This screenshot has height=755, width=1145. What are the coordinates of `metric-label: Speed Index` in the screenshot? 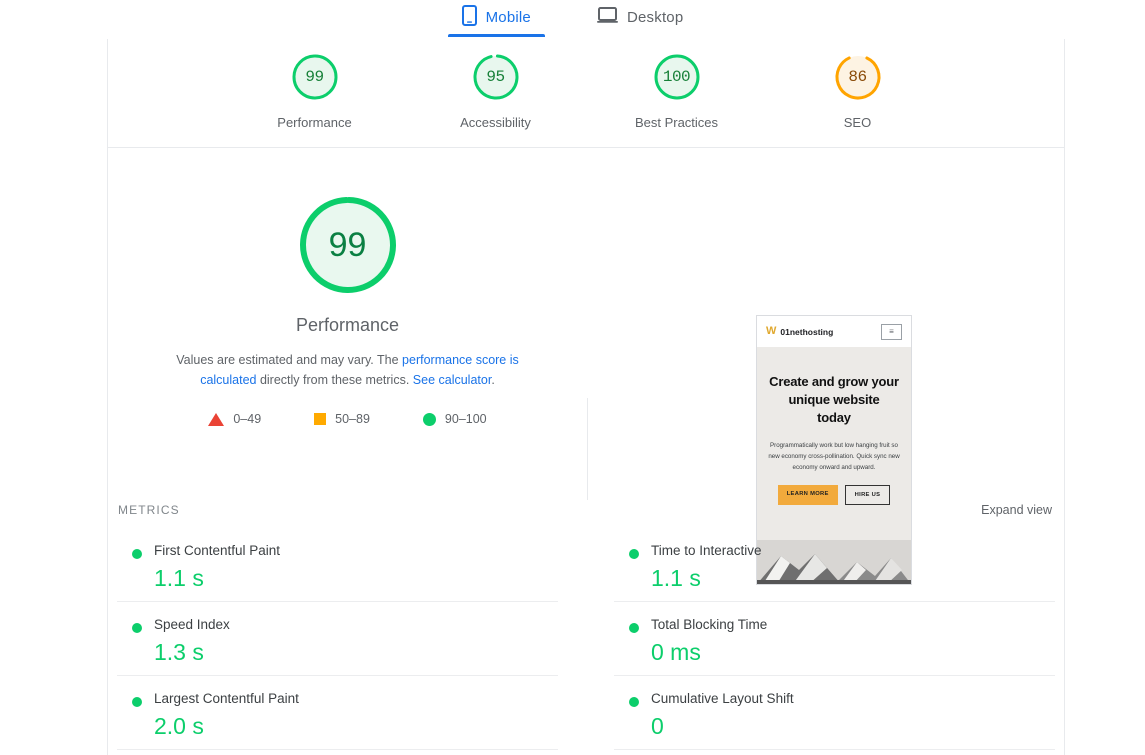 It's located at (192, 624).